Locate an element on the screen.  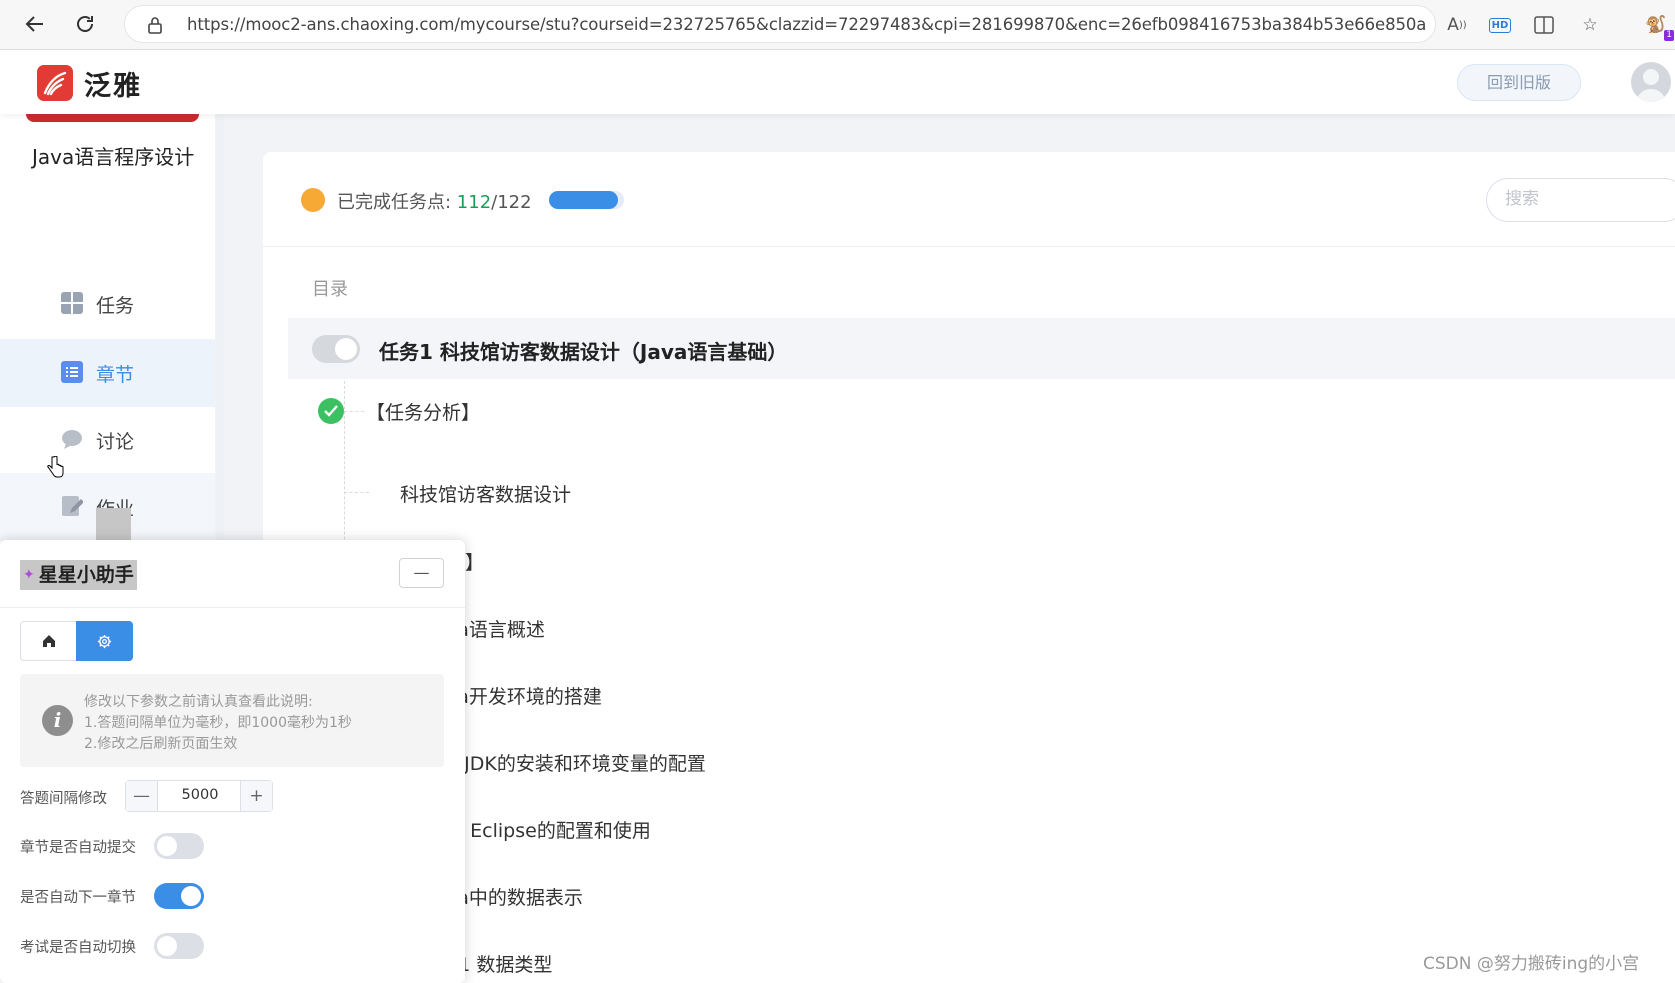
watermark: CSDN @努力搬砖ing的小宫 is located at coordinates (1531, 964).